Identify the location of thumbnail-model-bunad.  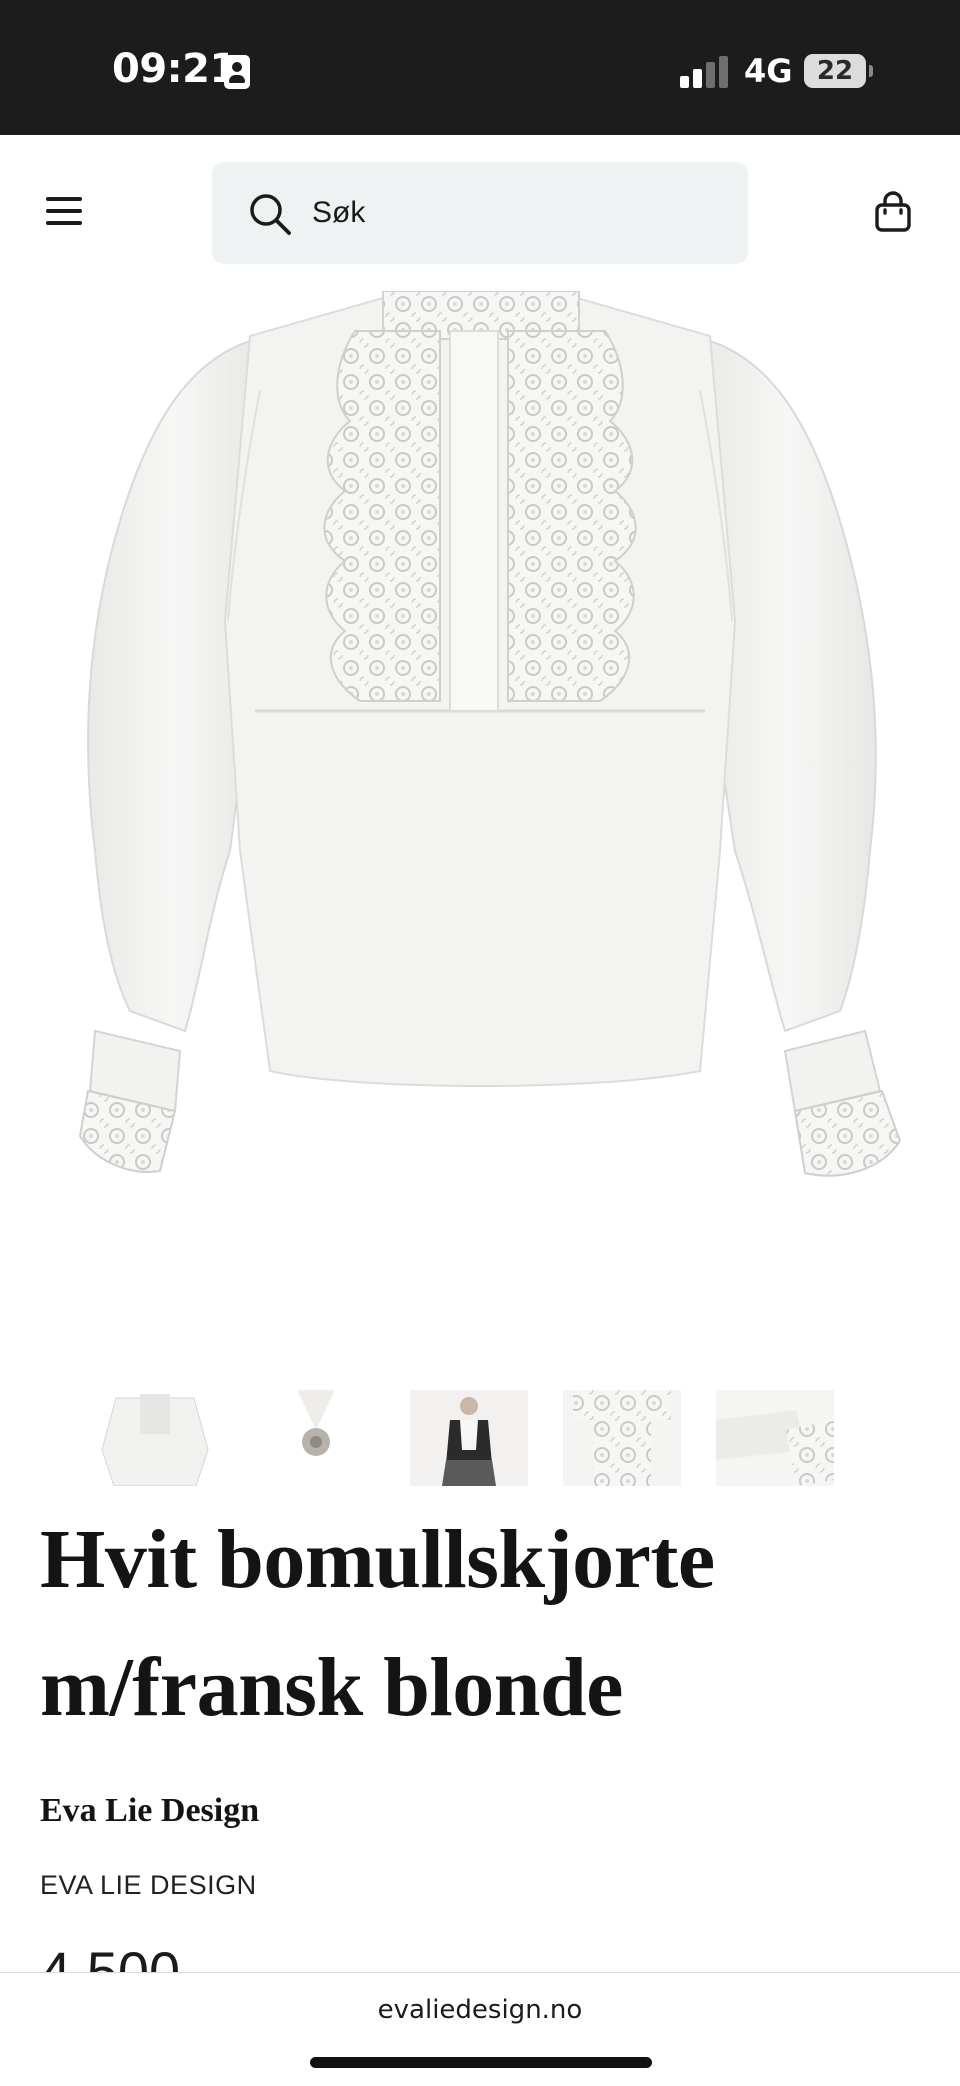
(469, 1438).